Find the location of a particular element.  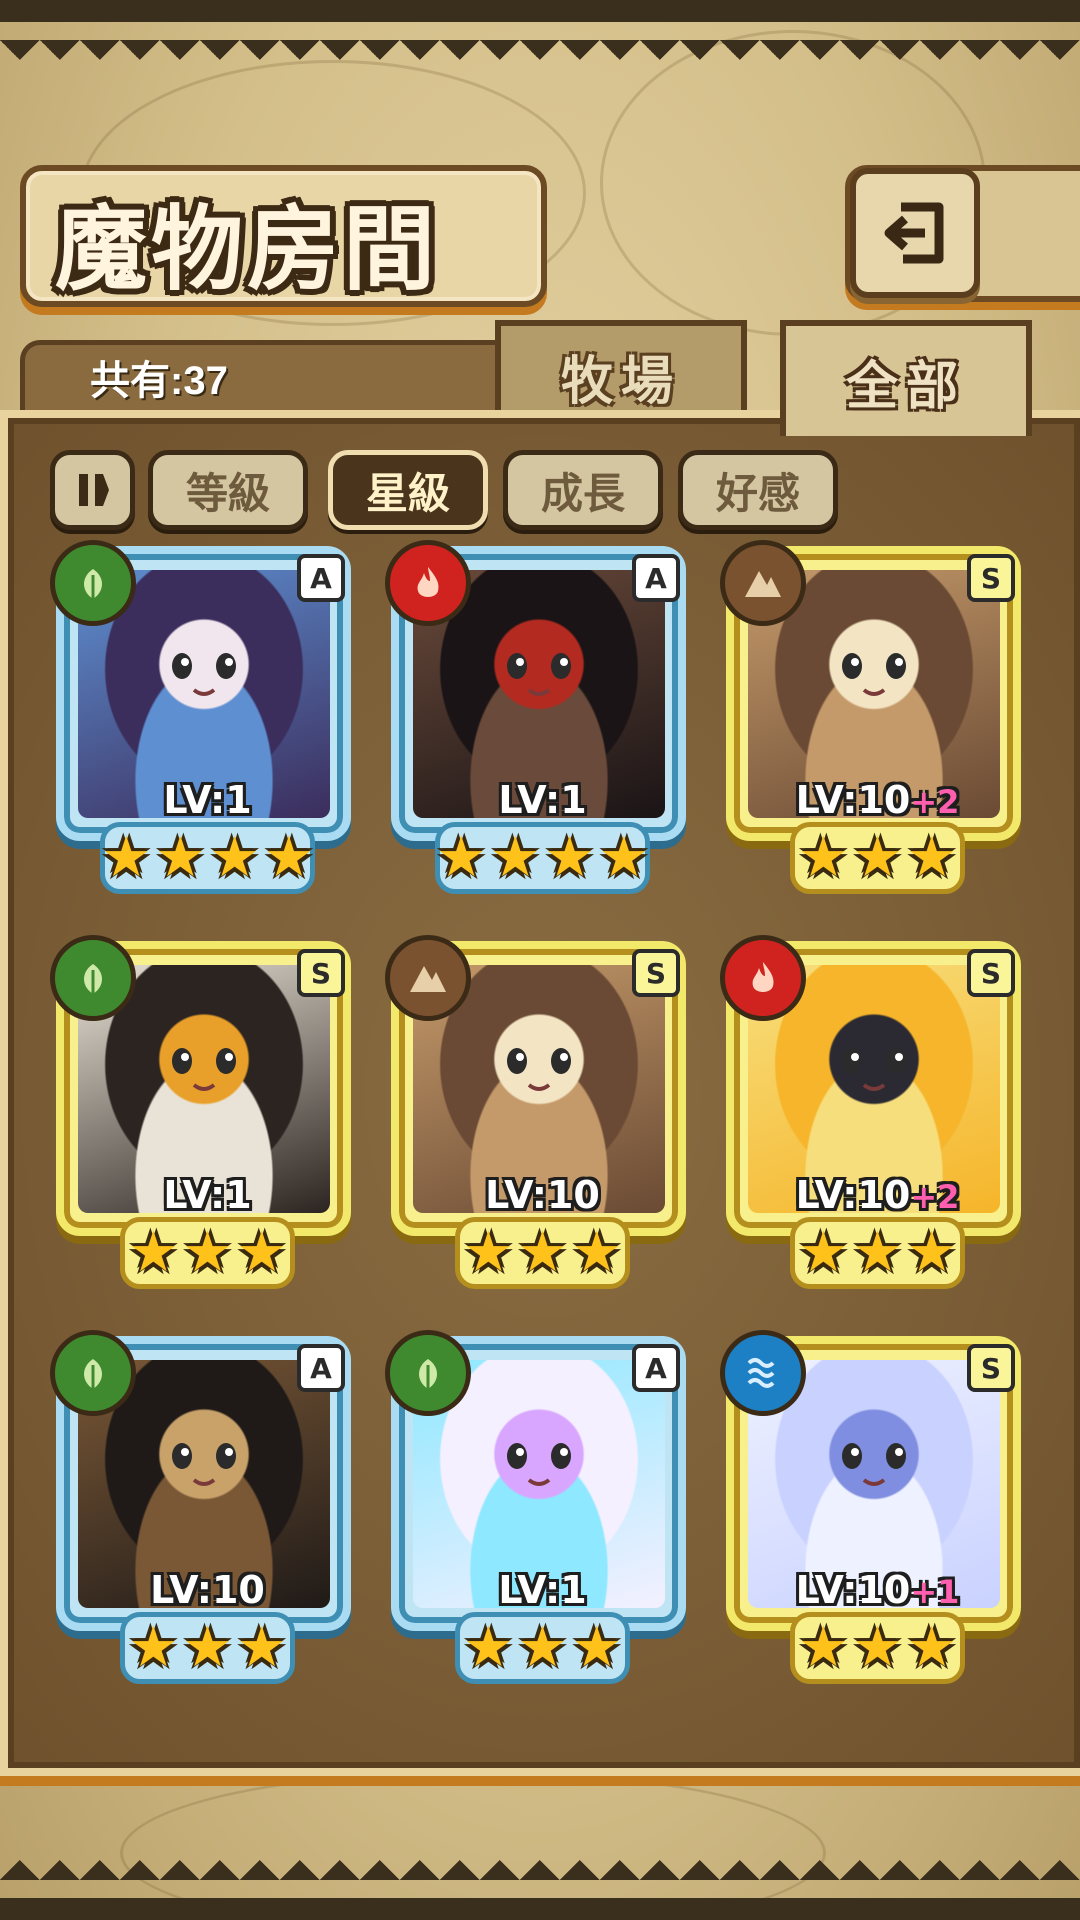

sort-direction-button is located at coordinates (92, 490).